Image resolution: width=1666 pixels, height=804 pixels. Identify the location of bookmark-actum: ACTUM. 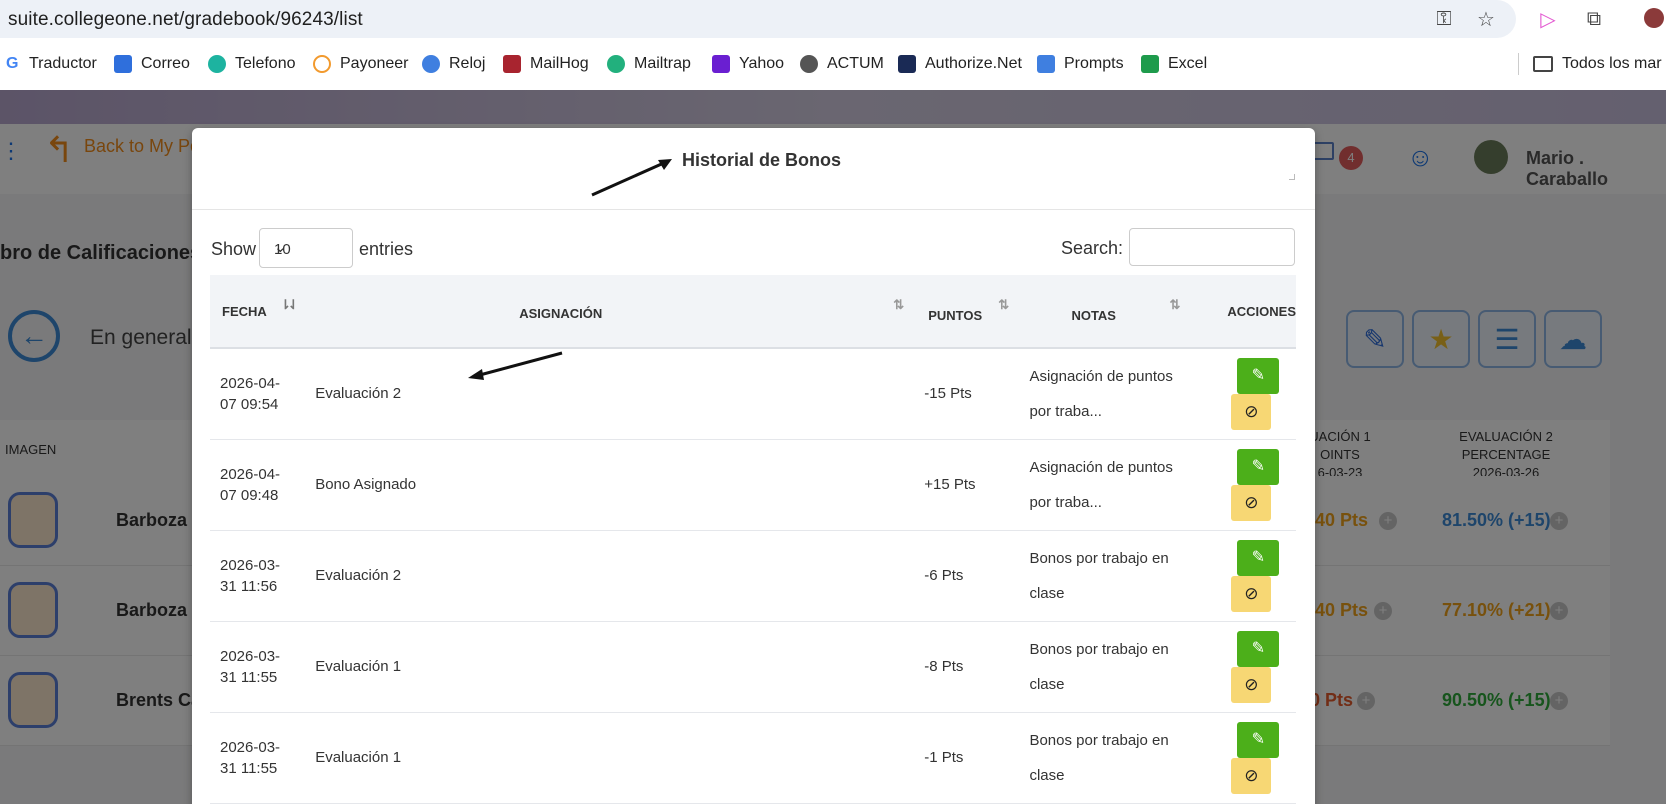
(842, 64).